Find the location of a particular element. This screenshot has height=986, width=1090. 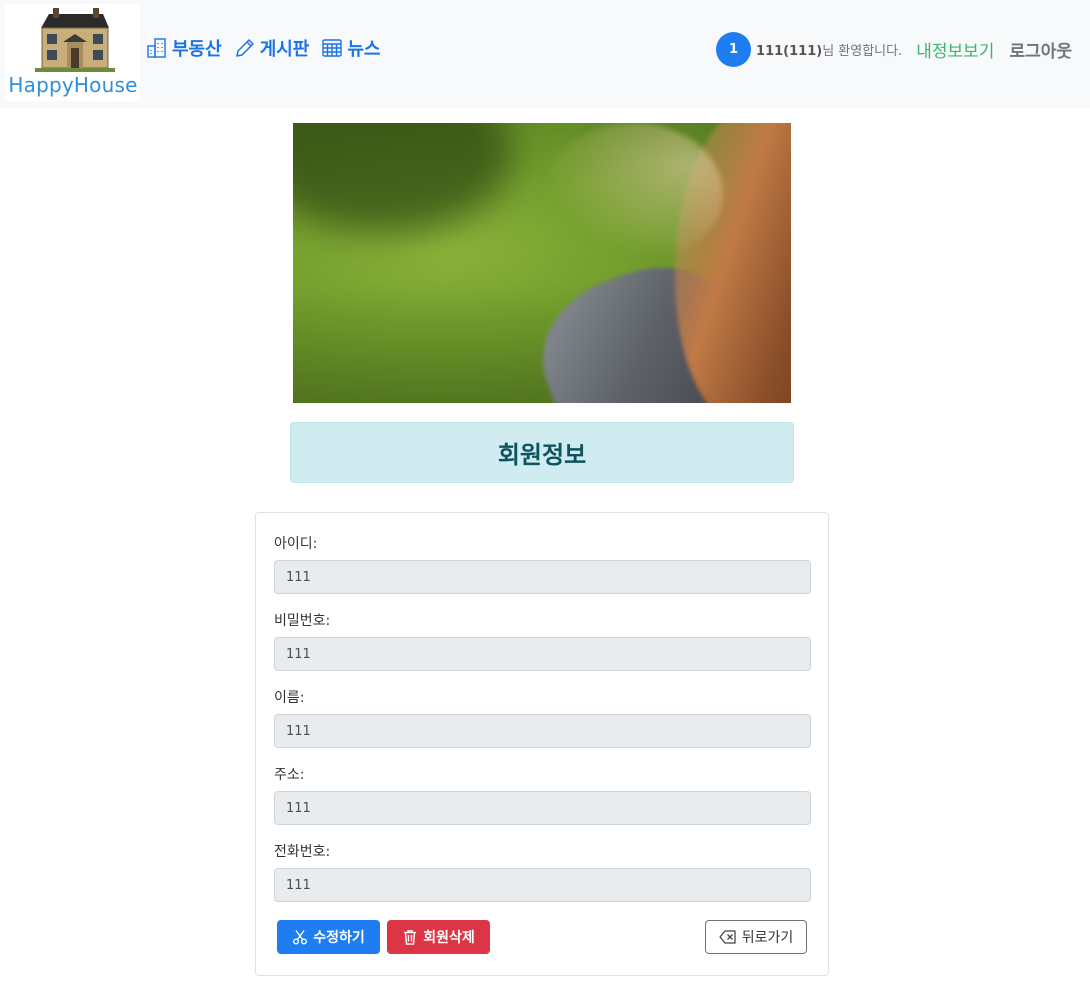

phone-field: 111 is located at coordinates (542, 885).